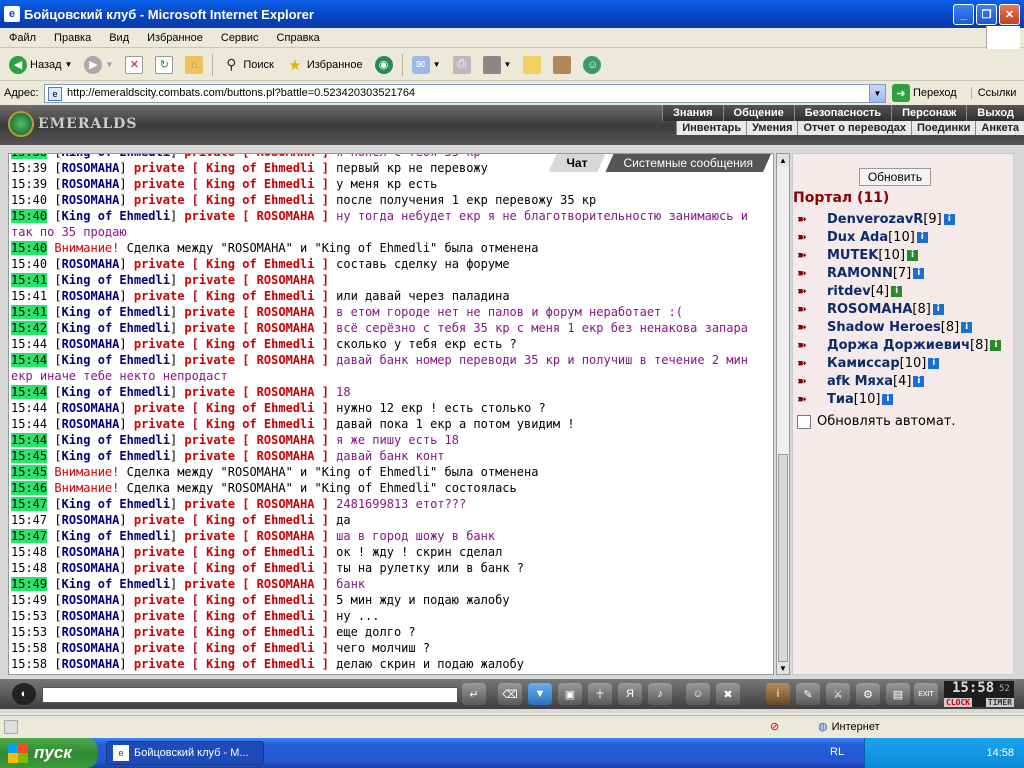  What do you see at coordinates (462, 65) in the screenshot?
I see `print-button: ⎙` at bounding box center [462, 65].